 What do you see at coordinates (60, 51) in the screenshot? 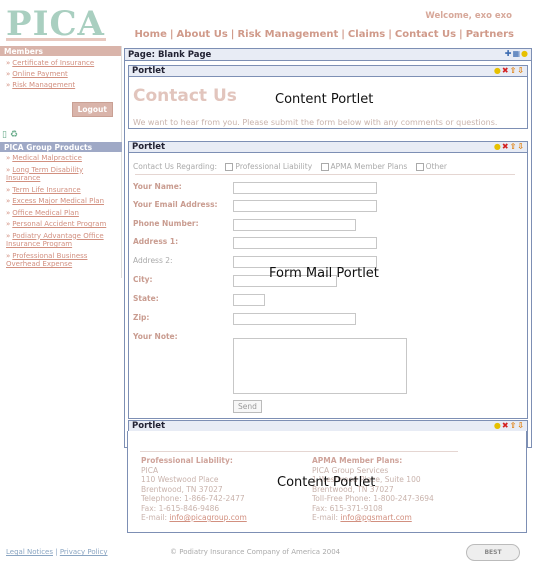
I see `members-section-title: Members` at bounding box center [60, 51].